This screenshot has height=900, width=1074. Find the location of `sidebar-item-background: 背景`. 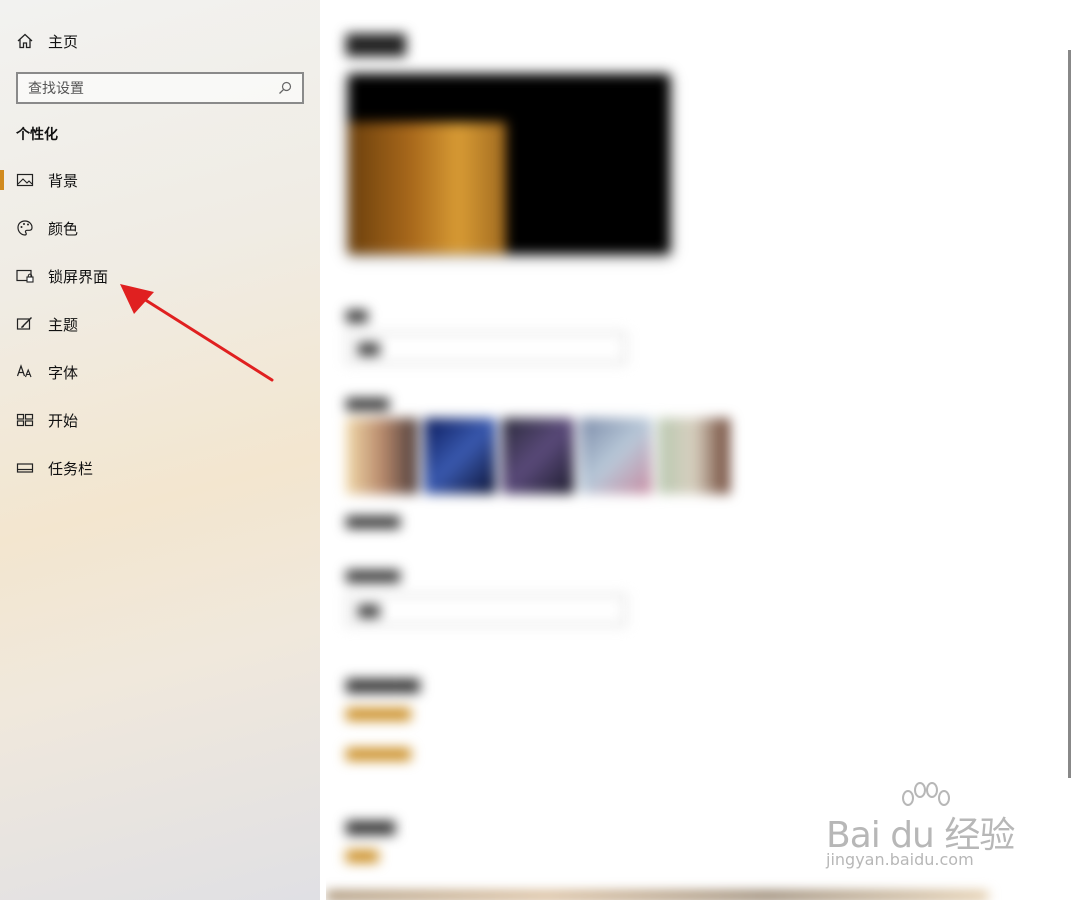

sidebar-item-background: 背景 is located at coordinates (160, 180).